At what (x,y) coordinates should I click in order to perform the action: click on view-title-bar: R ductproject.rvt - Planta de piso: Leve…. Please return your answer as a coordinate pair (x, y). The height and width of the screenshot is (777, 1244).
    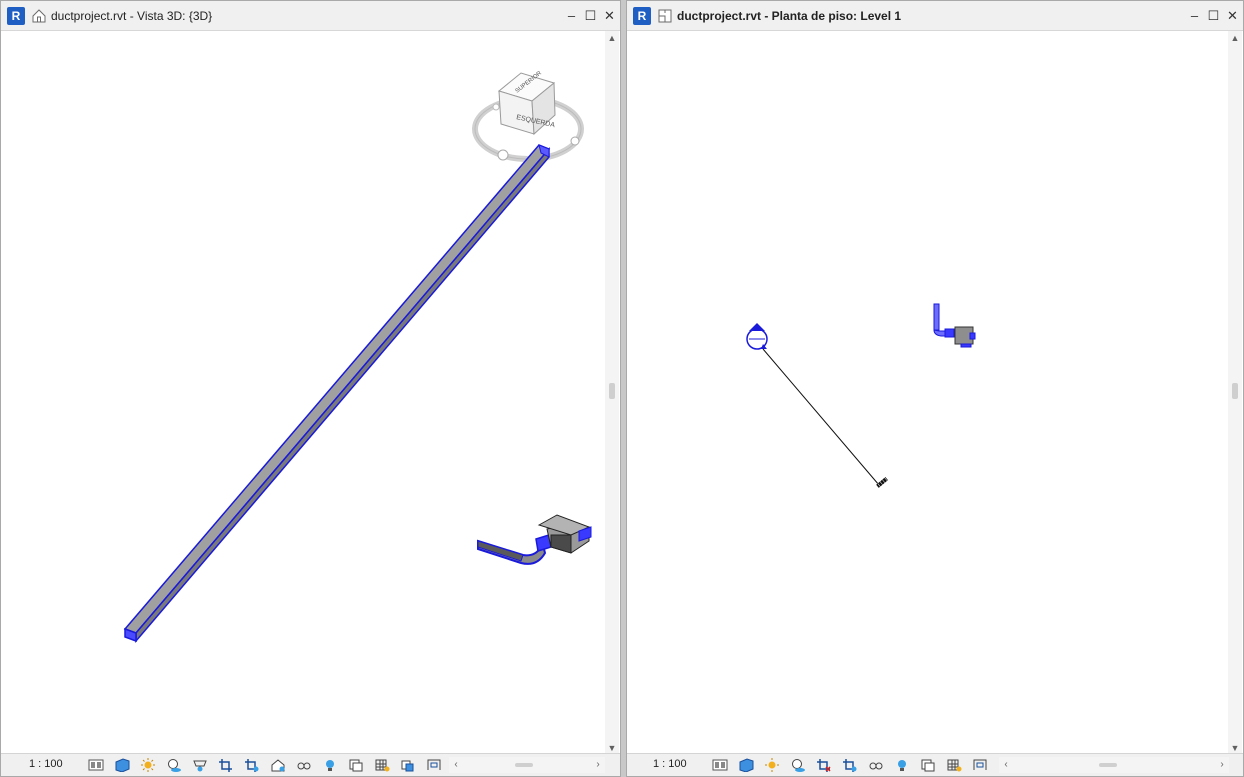
    Looking at the image, I should click on (935, 16).